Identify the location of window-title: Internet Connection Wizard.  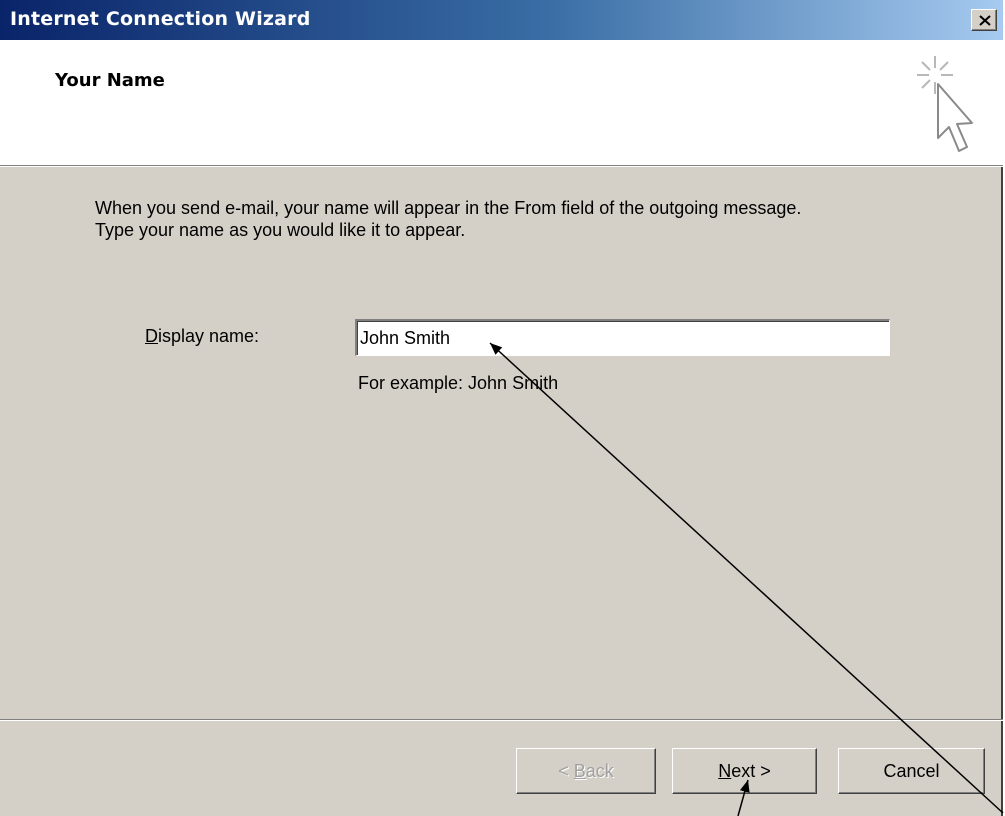
(160, 19).